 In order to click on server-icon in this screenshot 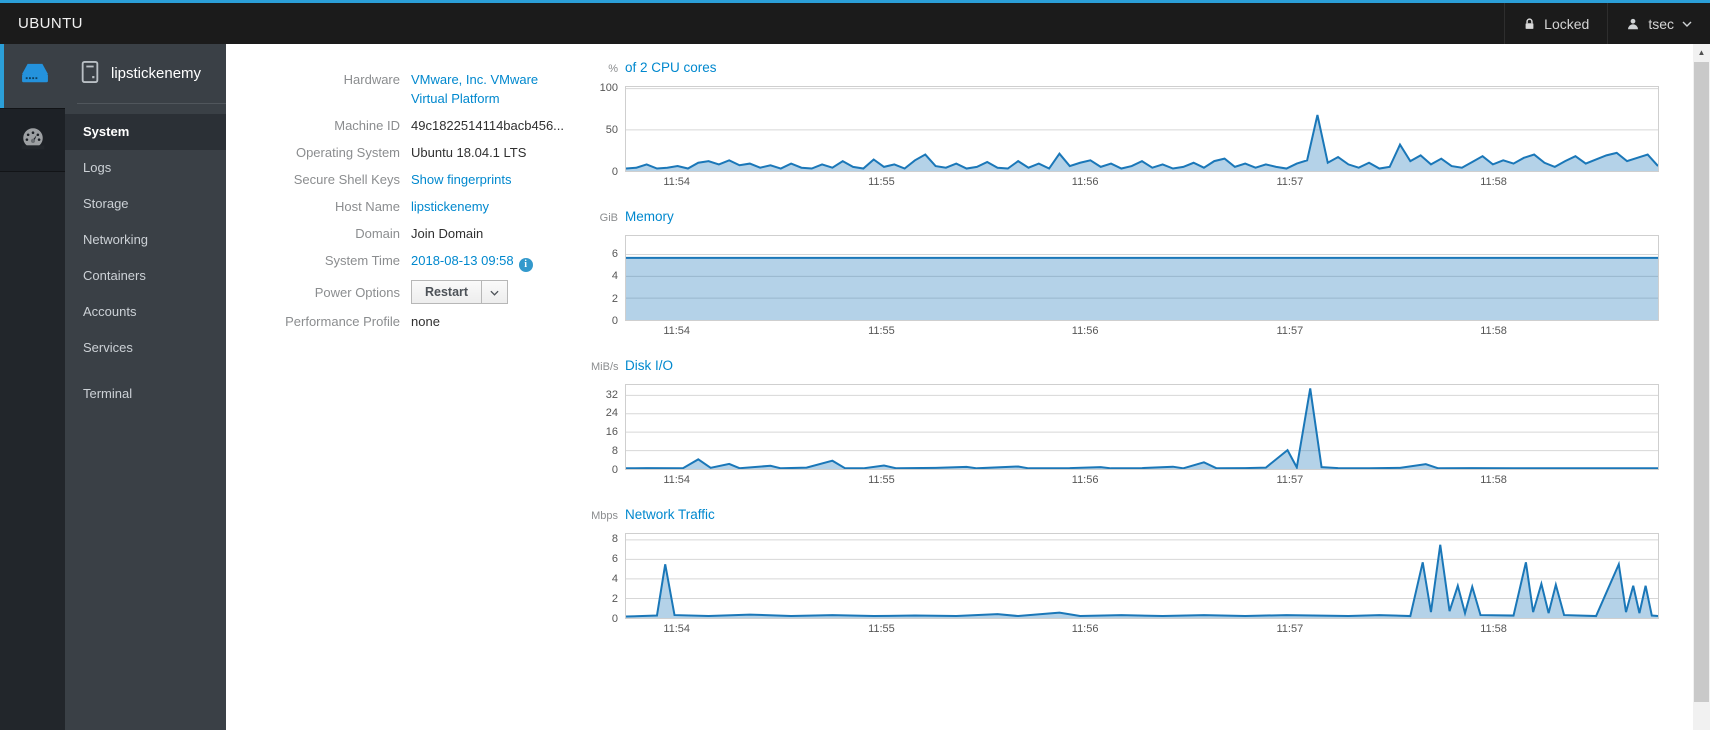, I will do `click(35, 76)`.